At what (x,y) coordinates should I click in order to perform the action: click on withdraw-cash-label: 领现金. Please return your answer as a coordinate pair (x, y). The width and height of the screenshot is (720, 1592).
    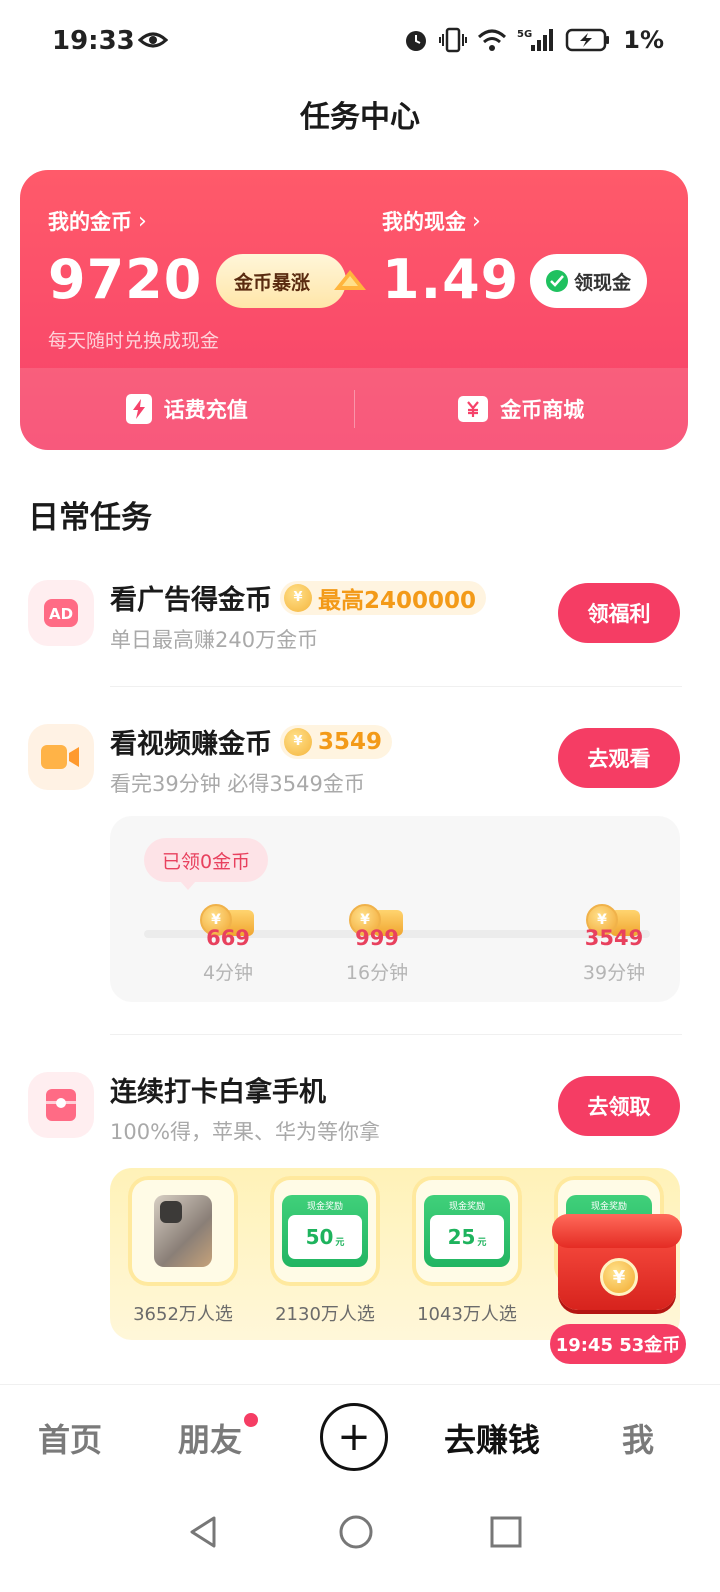
    Looking at the image, I should click on (603, 282).